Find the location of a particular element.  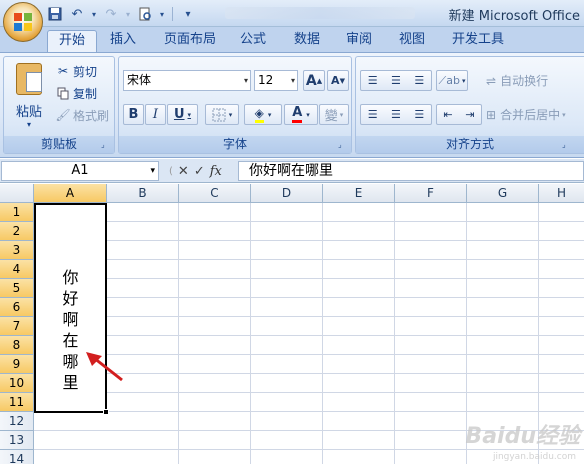

name-box-value: A1 is located at coordinates (80, 170).